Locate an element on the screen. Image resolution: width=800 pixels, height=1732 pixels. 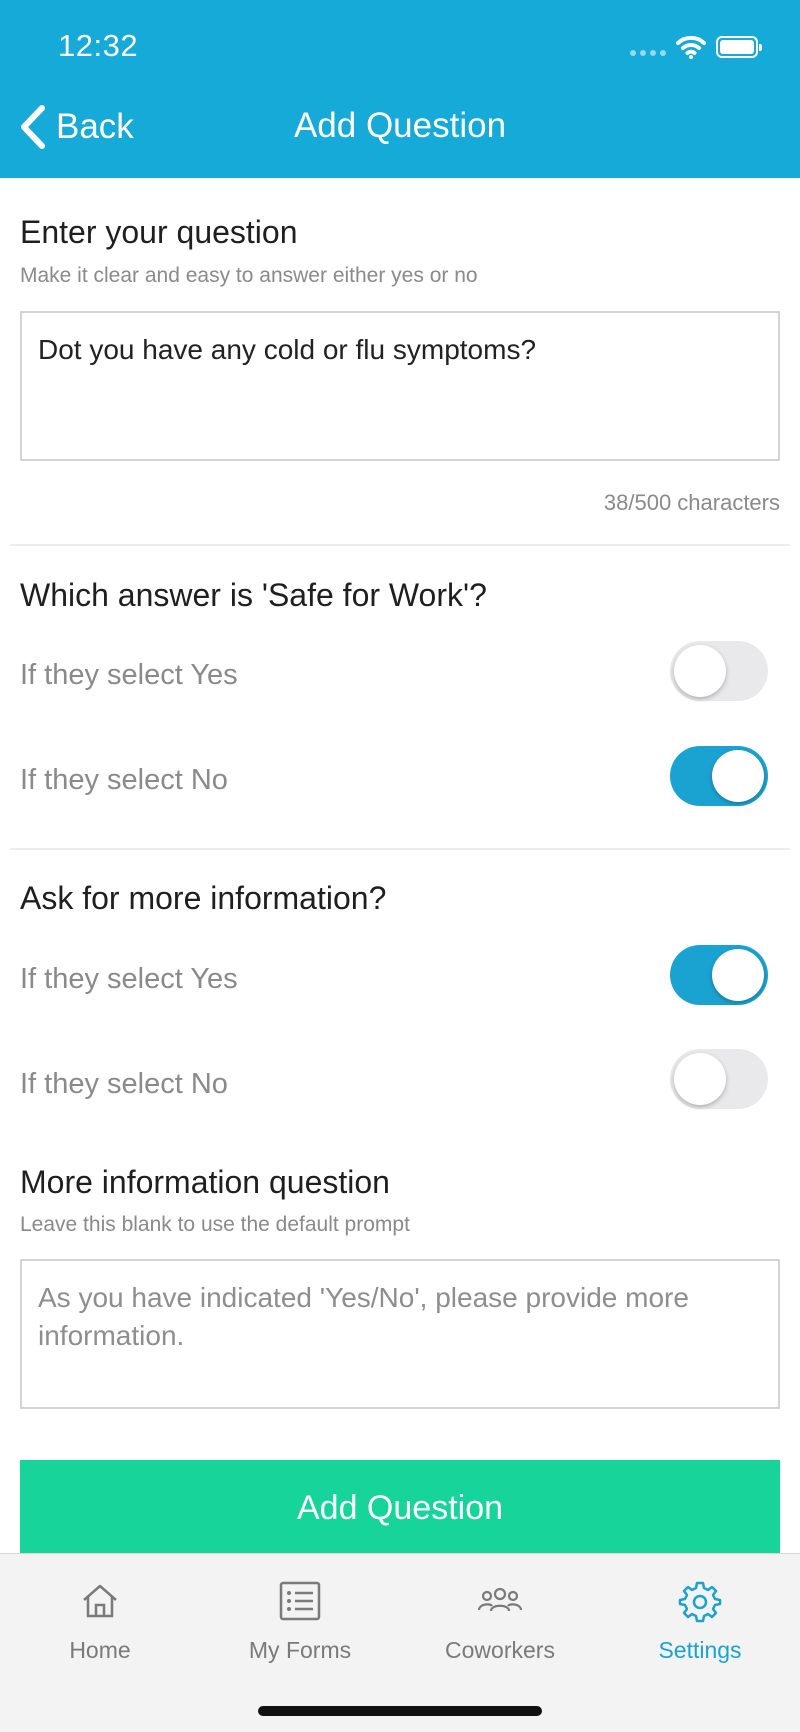
character-counter: 38/500 characters is located at coordinates (691, 502).